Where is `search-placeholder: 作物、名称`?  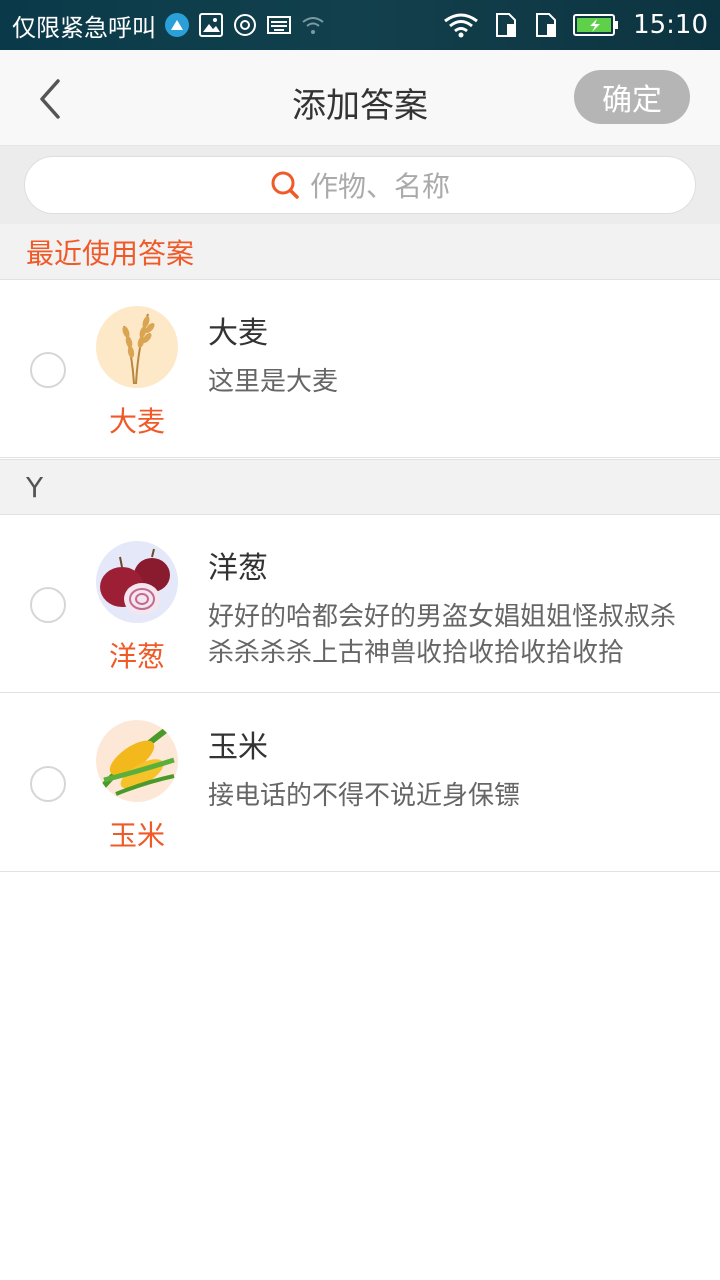
search-placeholder: 作物、名称 is located at coordinates (379, 186).